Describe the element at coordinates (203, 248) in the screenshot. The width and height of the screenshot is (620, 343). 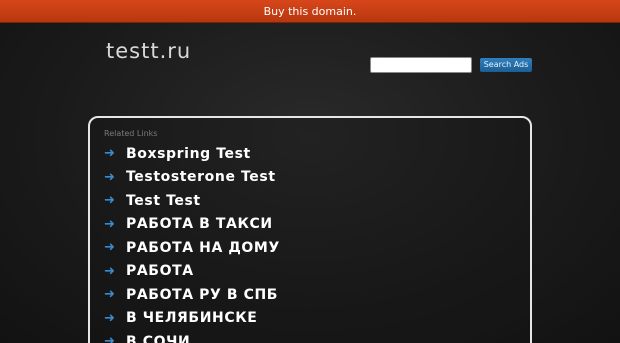
I see `related-link-text: РАБОТА НА ДОМУ` at that location.